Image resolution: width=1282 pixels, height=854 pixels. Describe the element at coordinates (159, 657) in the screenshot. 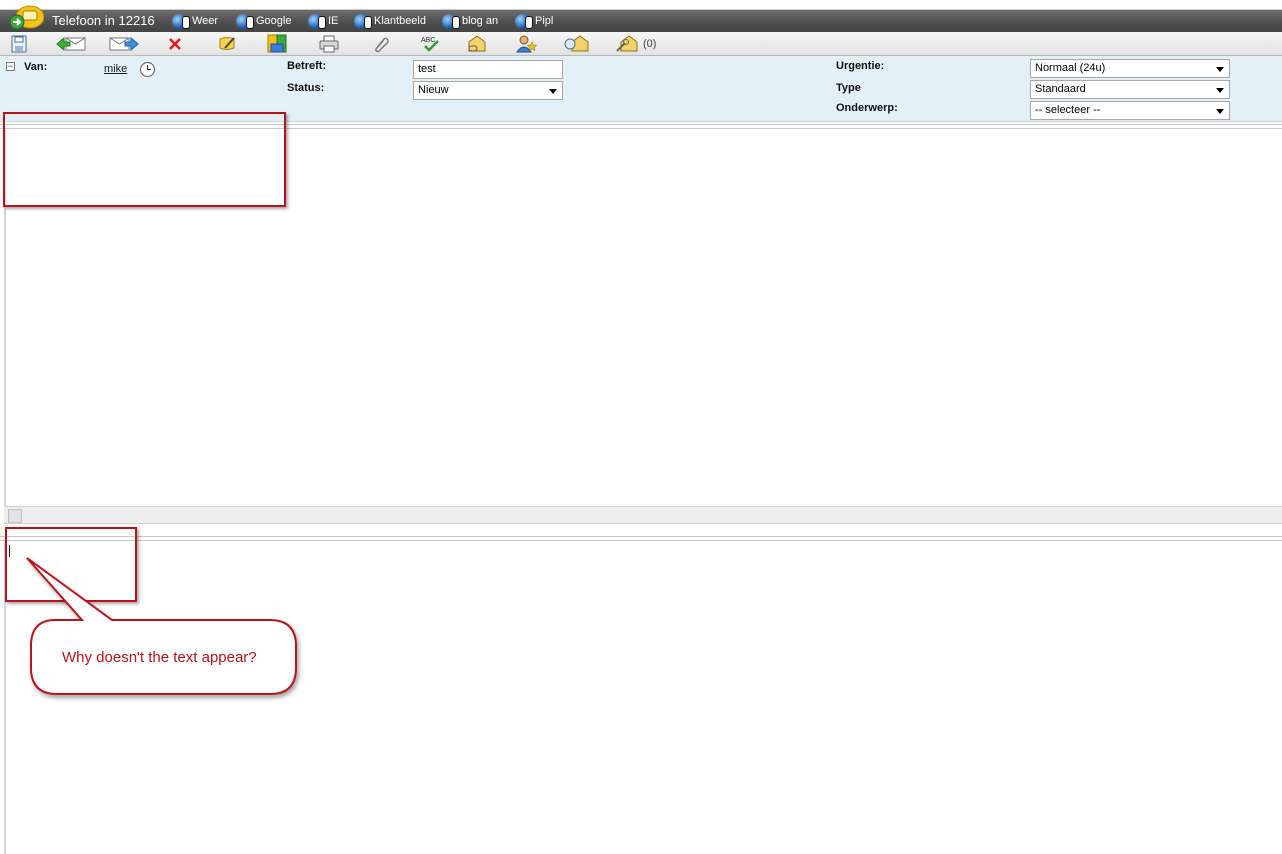

I see `callout-text: Why doesn't the text appear?` at that location.